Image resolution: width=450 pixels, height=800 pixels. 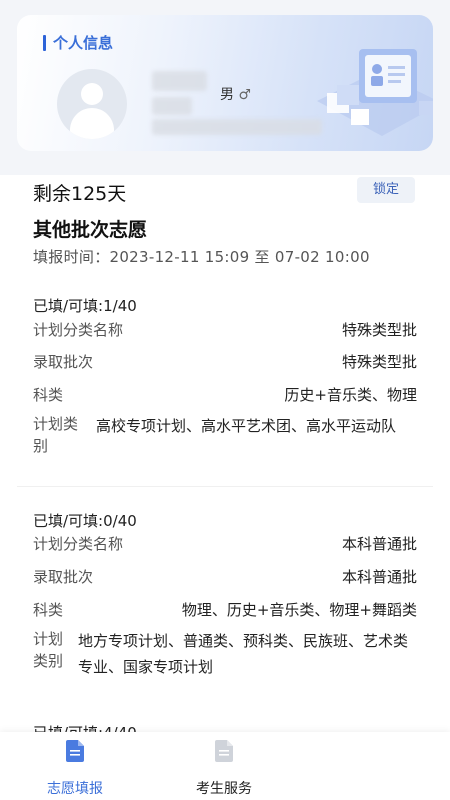 What do you see at coordinates (44, 42) in the screenshot?
I see `title-accent-bar` at bounding box center [44, 42].